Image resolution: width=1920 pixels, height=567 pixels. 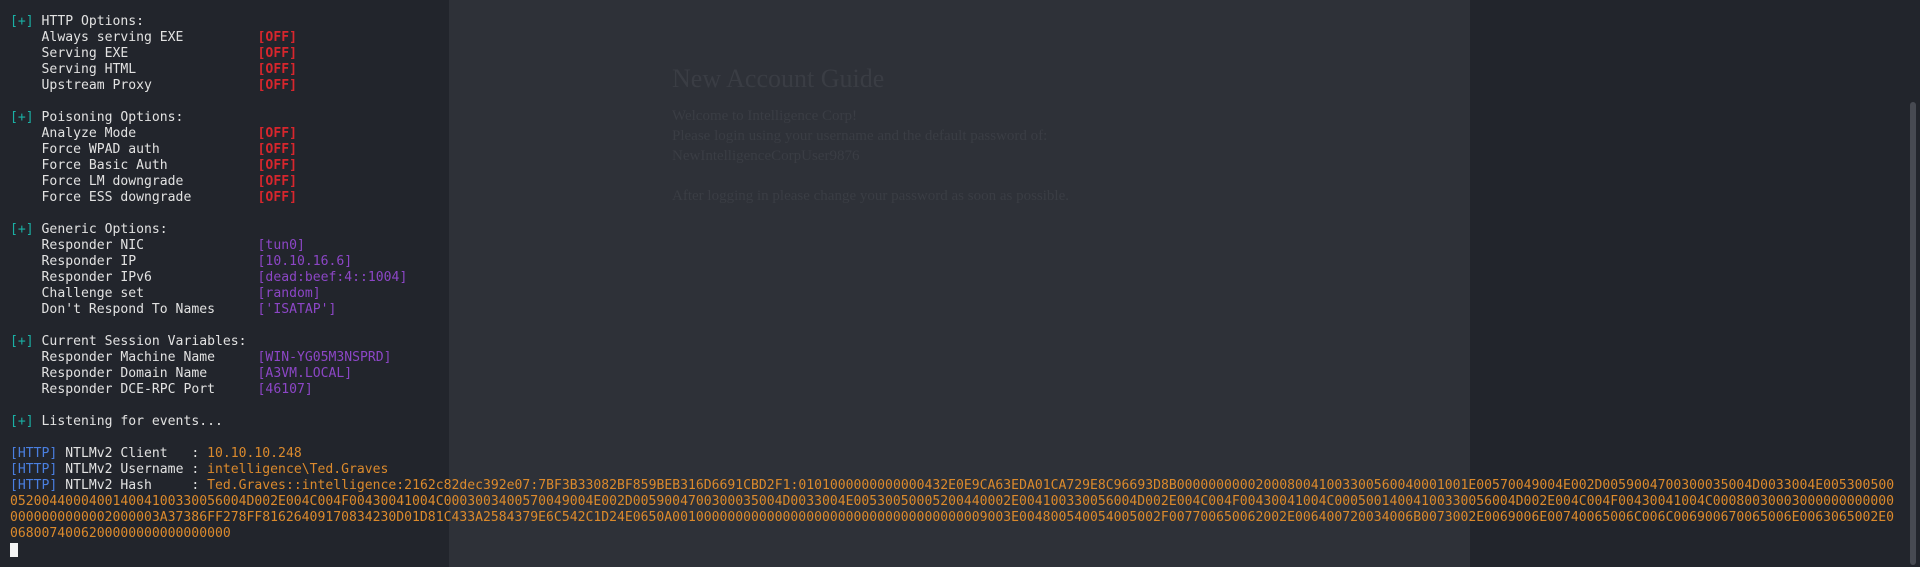 I want to click on option-label: Don't Respond To Names, so click(x=128, y=309).